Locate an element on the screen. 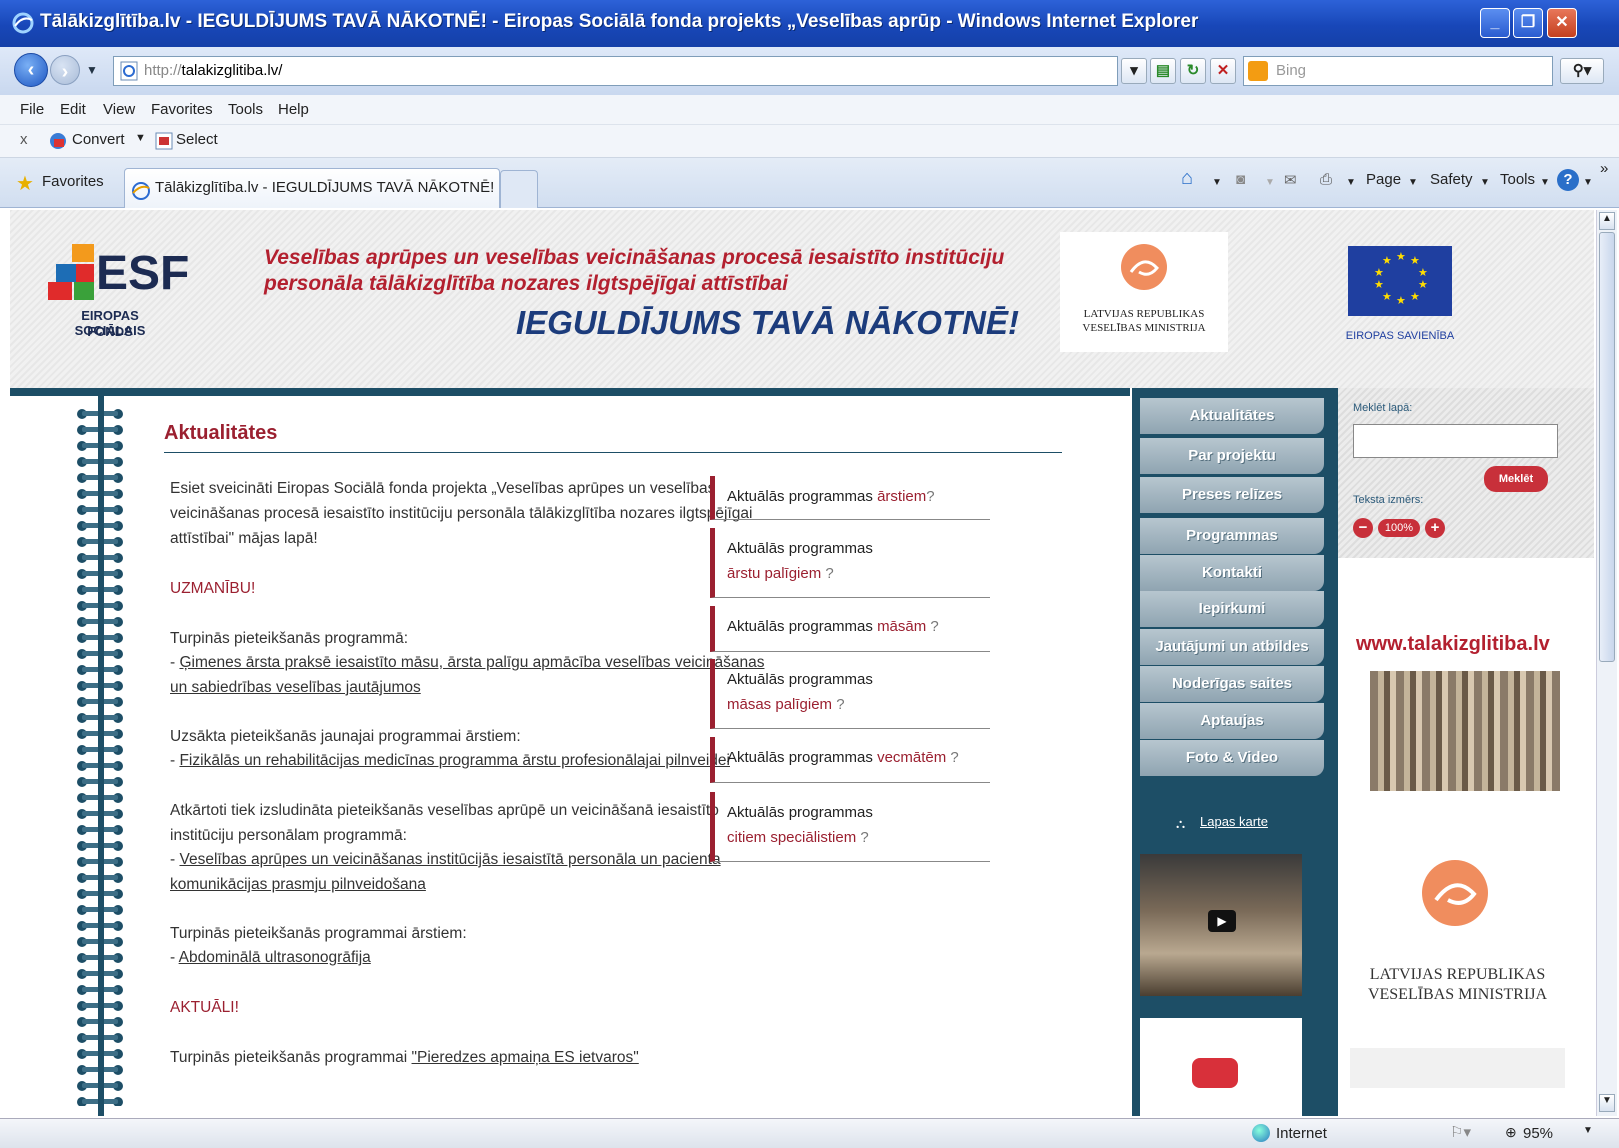 This screenshot has width=1619, height=1148. program-assistants: Aktuālās programmas ārstu palīgiem ? is located at coordinates (850, 563).